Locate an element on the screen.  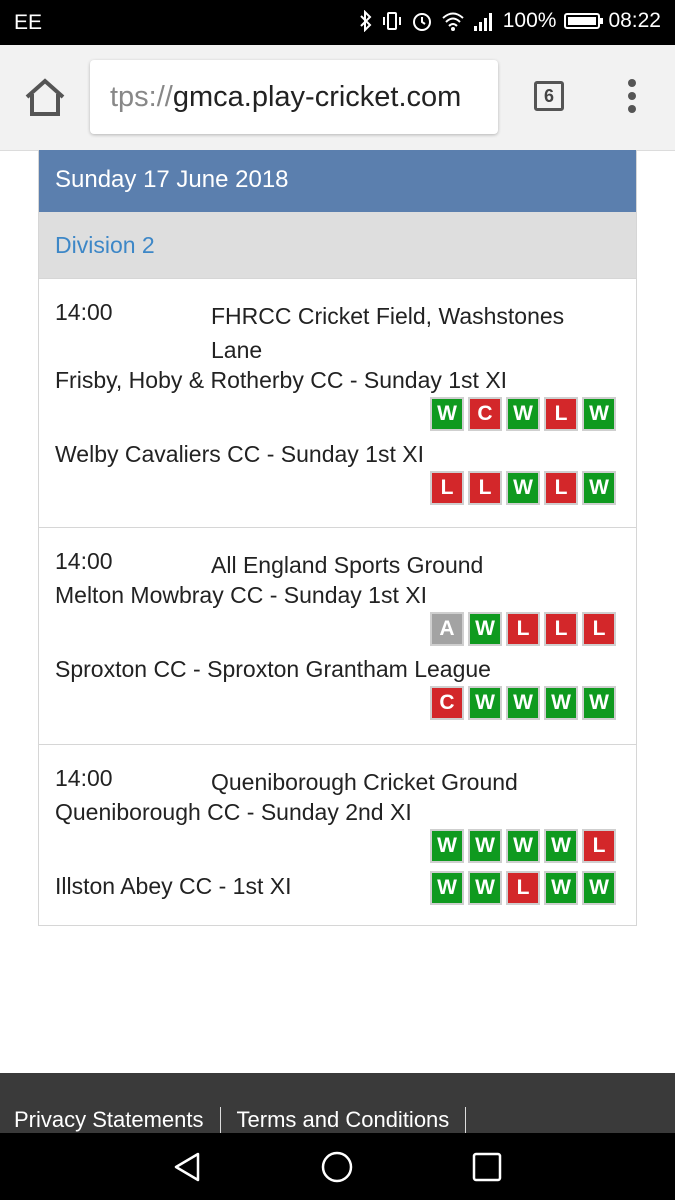
url-bar: tps://gmca.play-cricket.com is located at coordinates (294, 97).